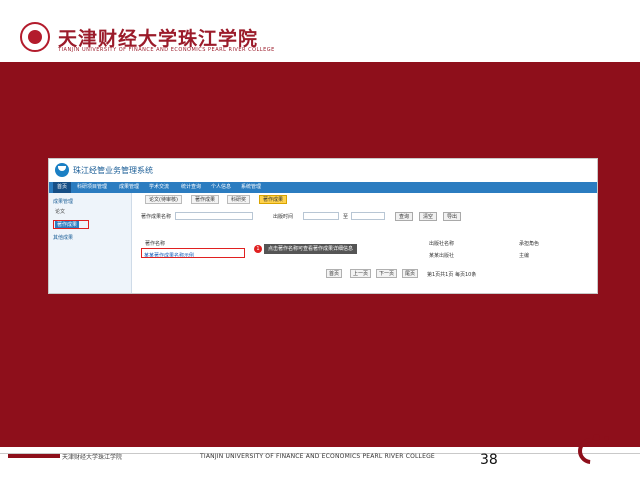 The image size is (640, 480). What do you see at coordinates (221, 187) in the screenshot?
I see `menu-item-personal: 个人信息` at bounding box center [221, 187].